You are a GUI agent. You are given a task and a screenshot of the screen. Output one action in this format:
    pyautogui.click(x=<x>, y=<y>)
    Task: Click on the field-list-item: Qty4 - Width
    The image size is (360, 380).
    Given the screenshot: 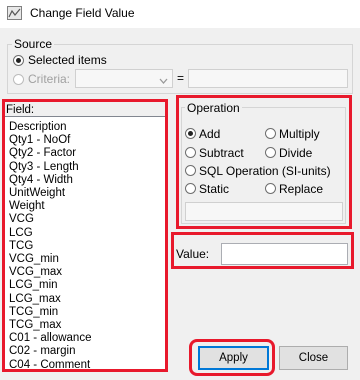 What is the action you would take?
    pyautogui.click(x=41, y=180)
    